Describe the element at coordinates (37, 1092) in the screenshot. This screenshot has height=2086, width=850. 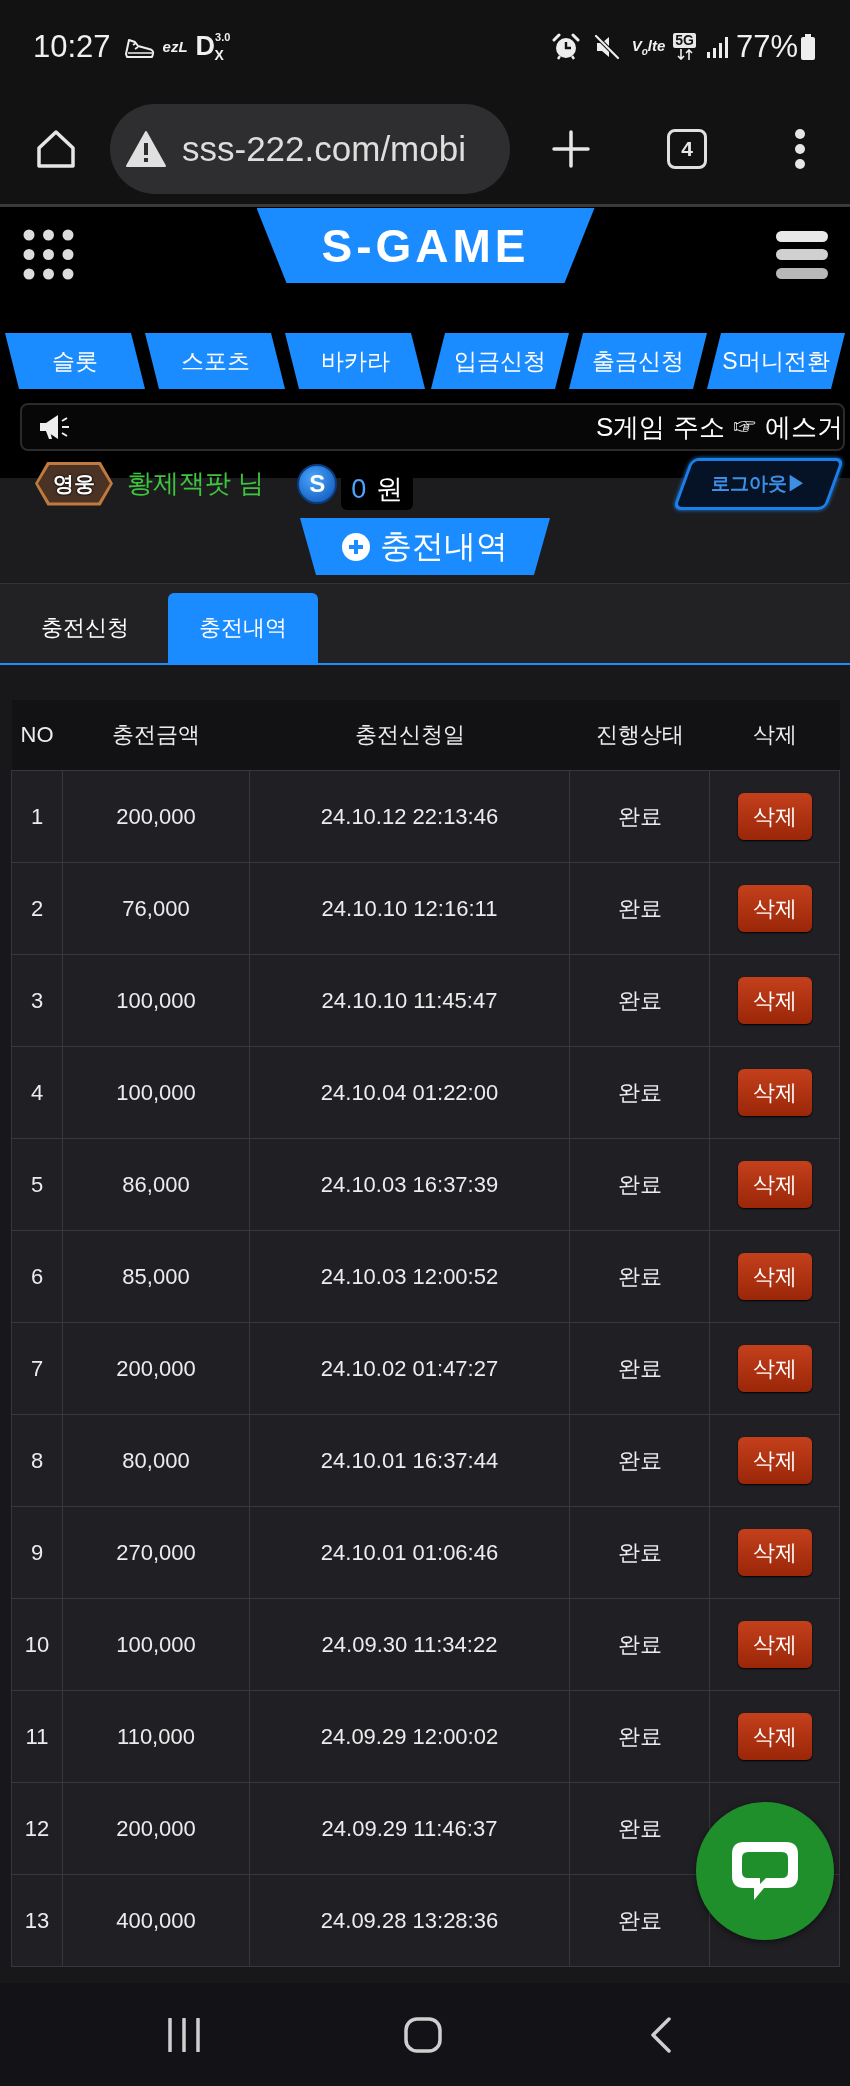
I see `table-cell: 4` at that location.